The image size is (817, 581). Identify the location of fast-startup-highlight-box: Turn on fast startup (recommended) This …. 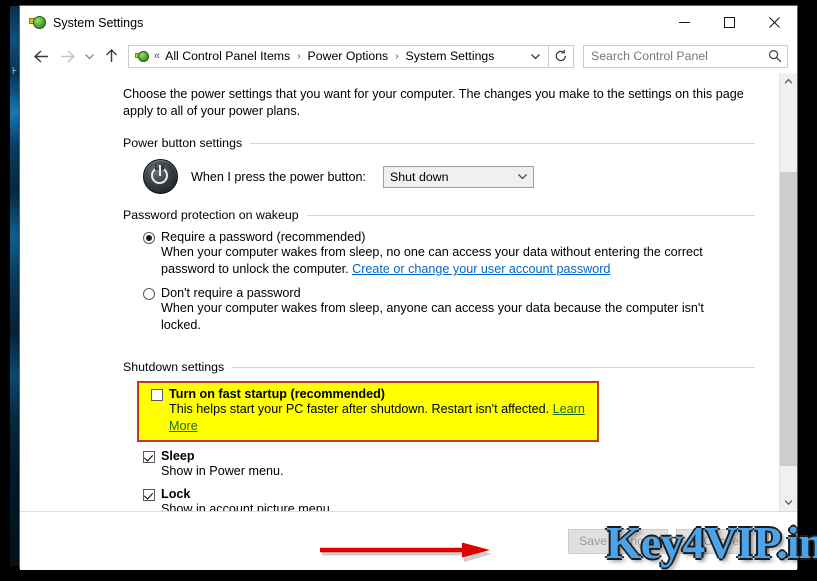
(368, 411).